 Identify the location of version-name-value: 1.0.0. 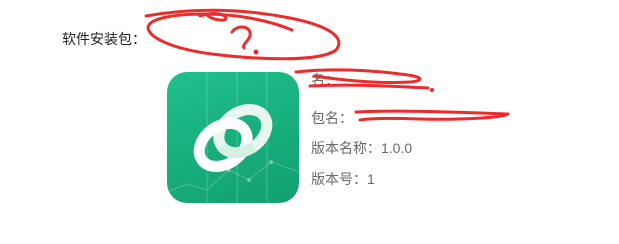
(397, 148).